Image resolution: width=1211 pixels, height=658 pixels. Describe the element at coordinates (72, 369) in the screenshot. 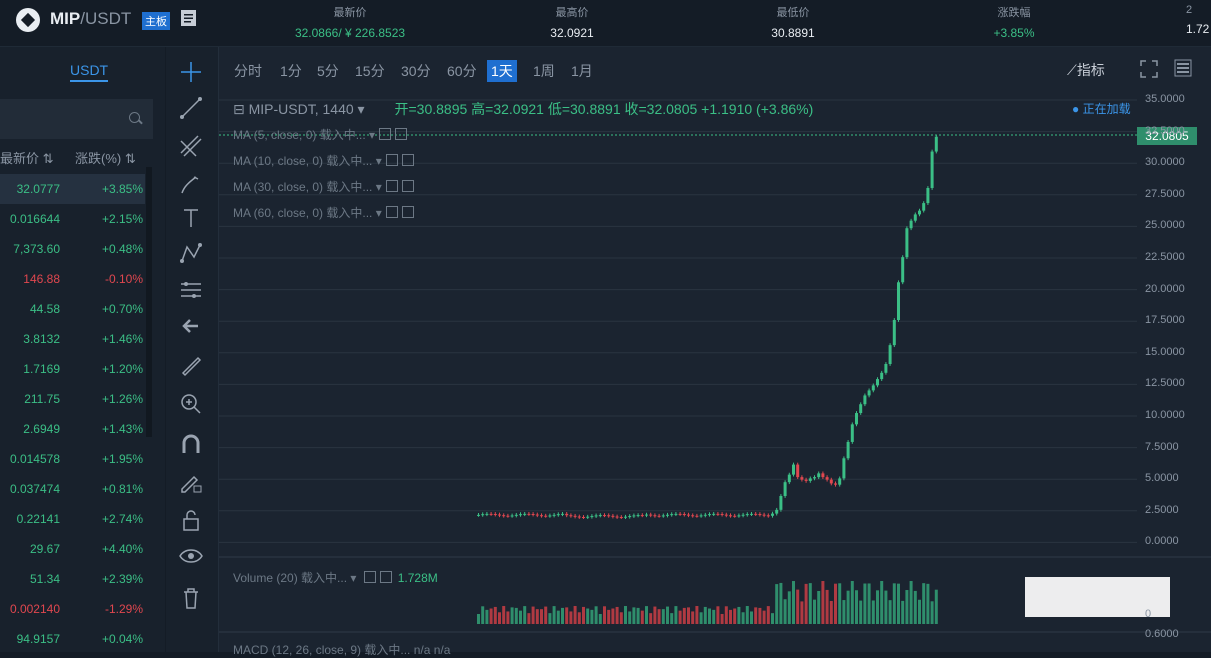

I see `market-list-item: 1.7169 +1.20%` at that location.